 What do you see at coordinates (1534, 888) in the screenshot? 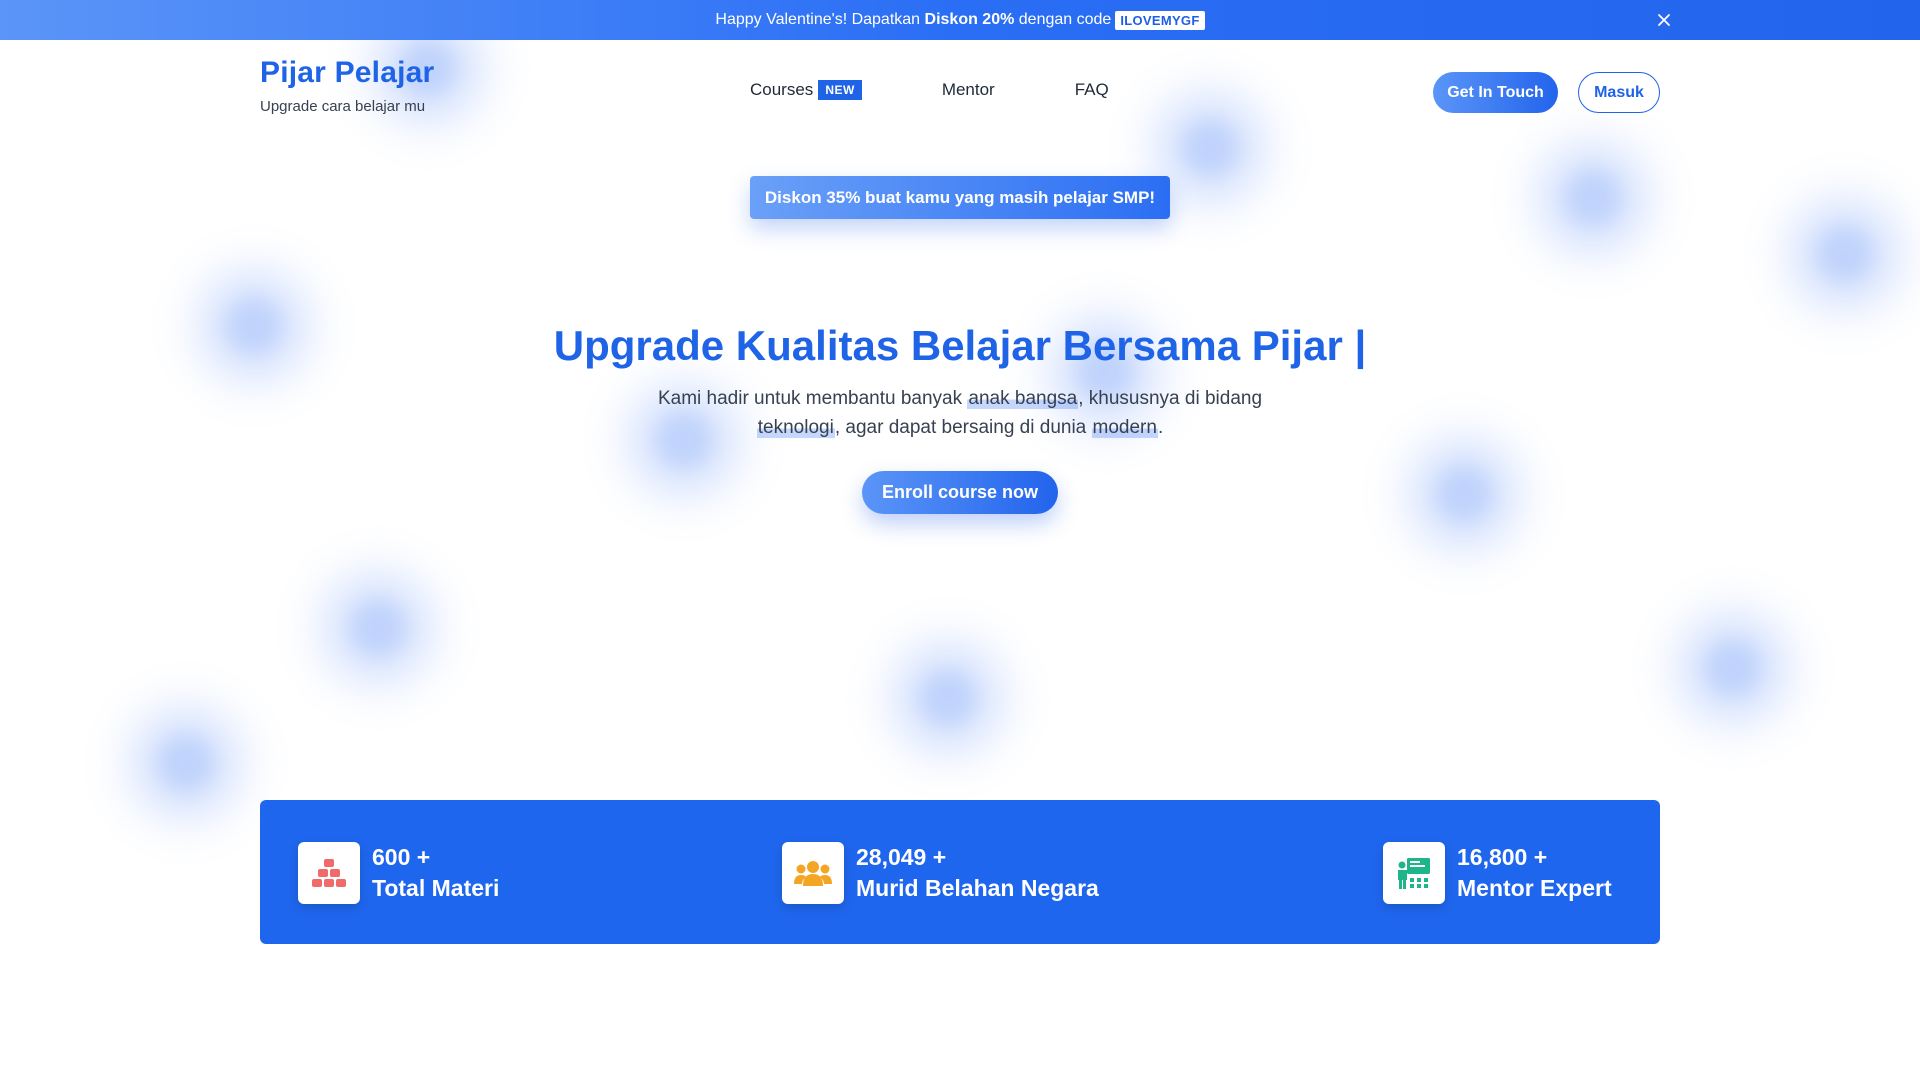
I see `stat-label: Mentor Expert` at bounding box center [1534, 888].